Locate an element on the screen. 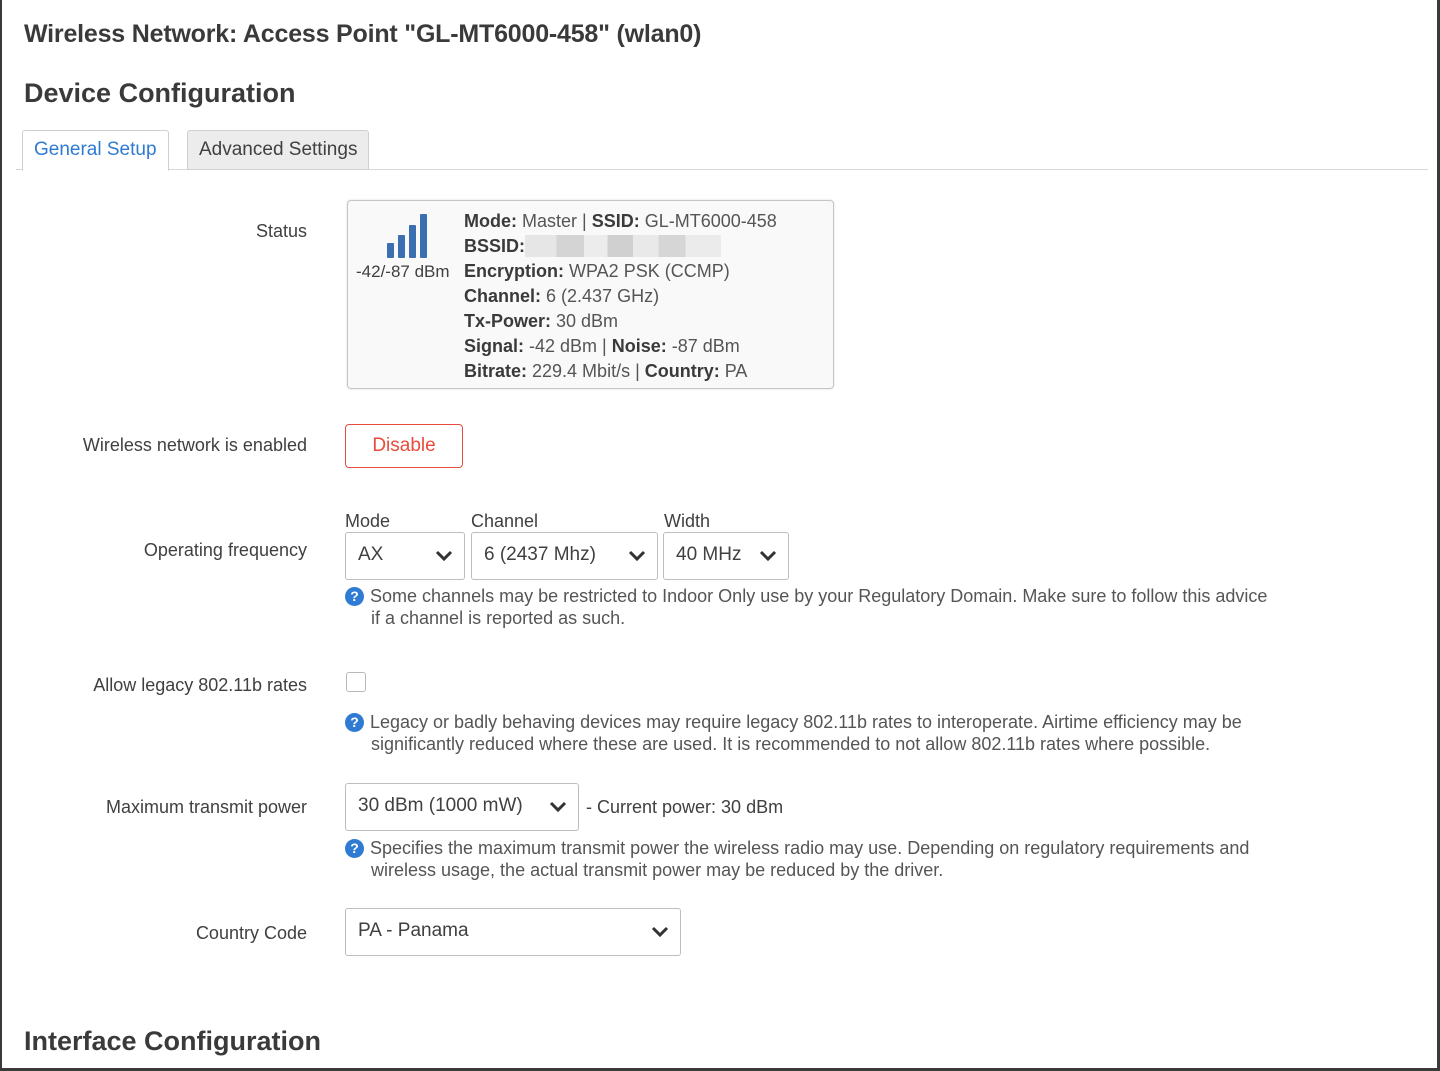  txpower-label: Maximum transmit power is located at coordinates (206, 807).